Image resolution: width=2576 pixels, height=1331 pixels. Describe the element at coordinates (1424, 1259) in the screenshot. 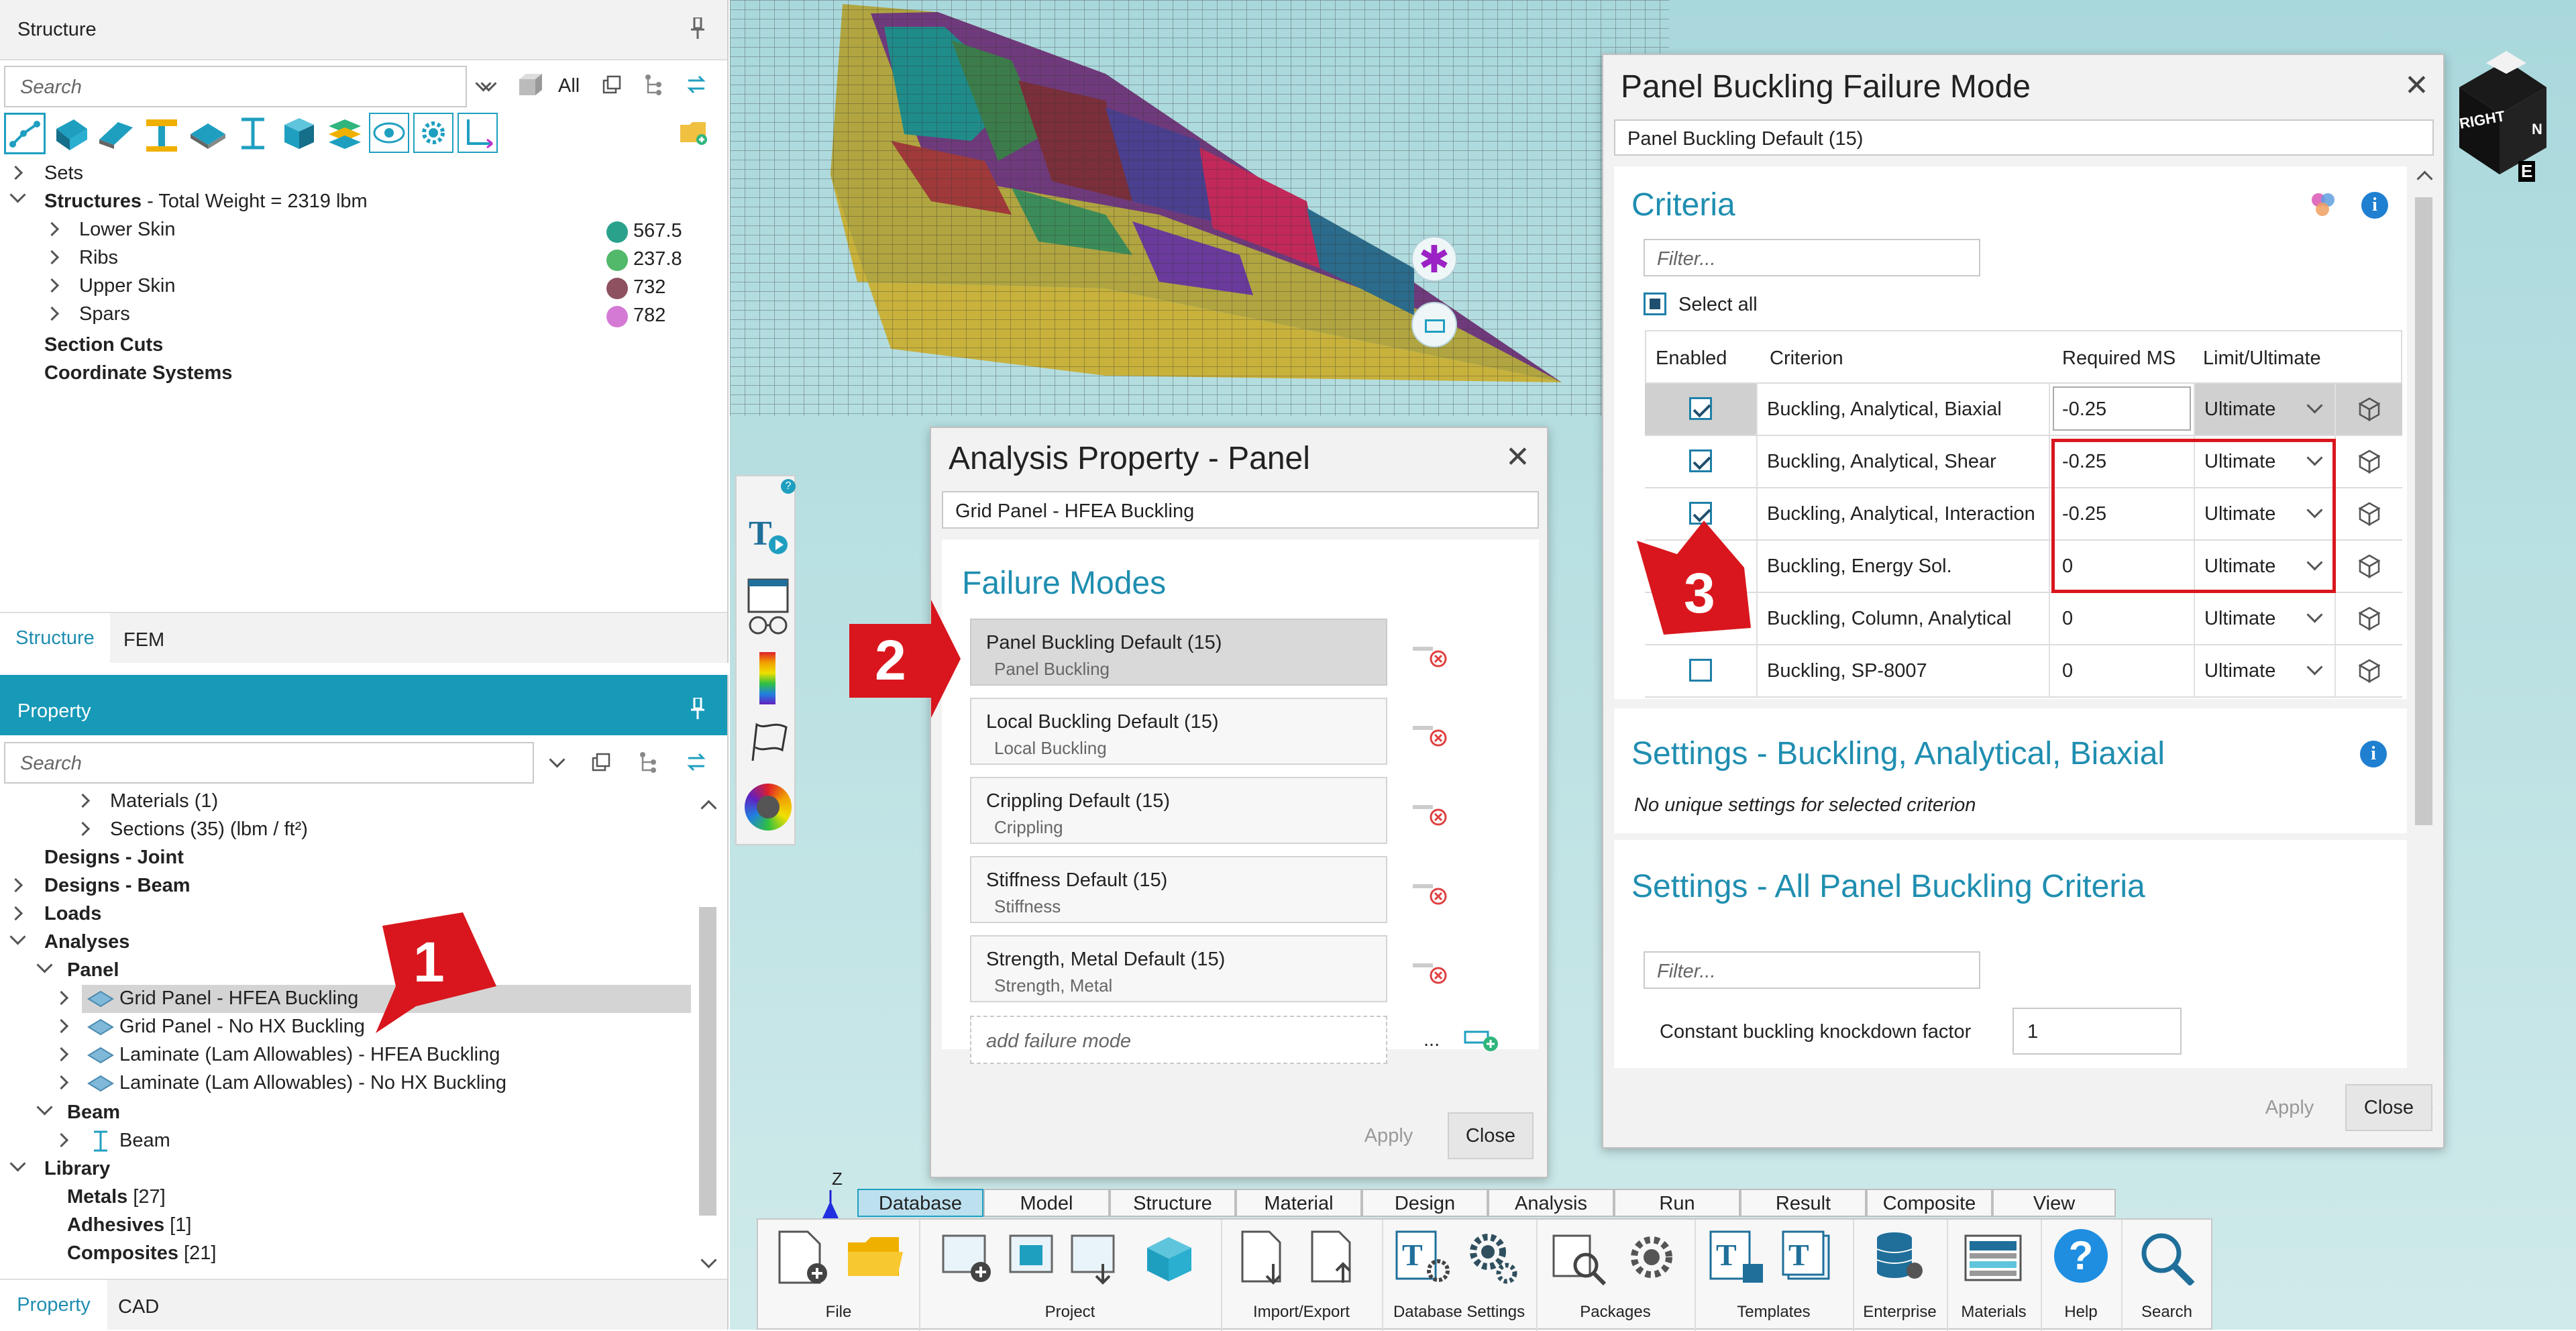

I see `template-settings-icon: T` at that location.